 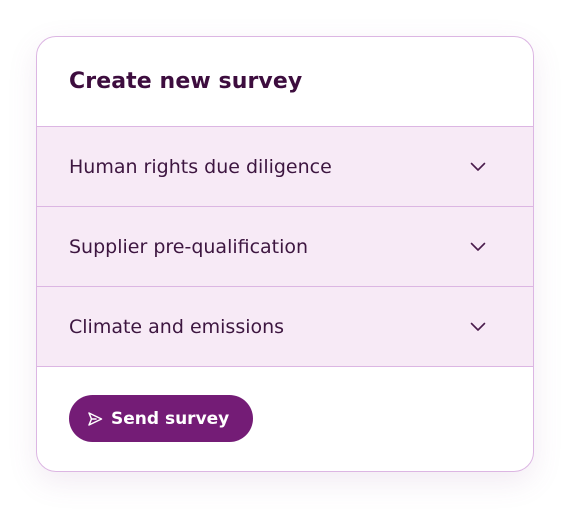 What do you see at coordinates (200, 166) in the screenshot?
I see `accordion-label: Human rights due diligence` at bounding box center [200, 166].